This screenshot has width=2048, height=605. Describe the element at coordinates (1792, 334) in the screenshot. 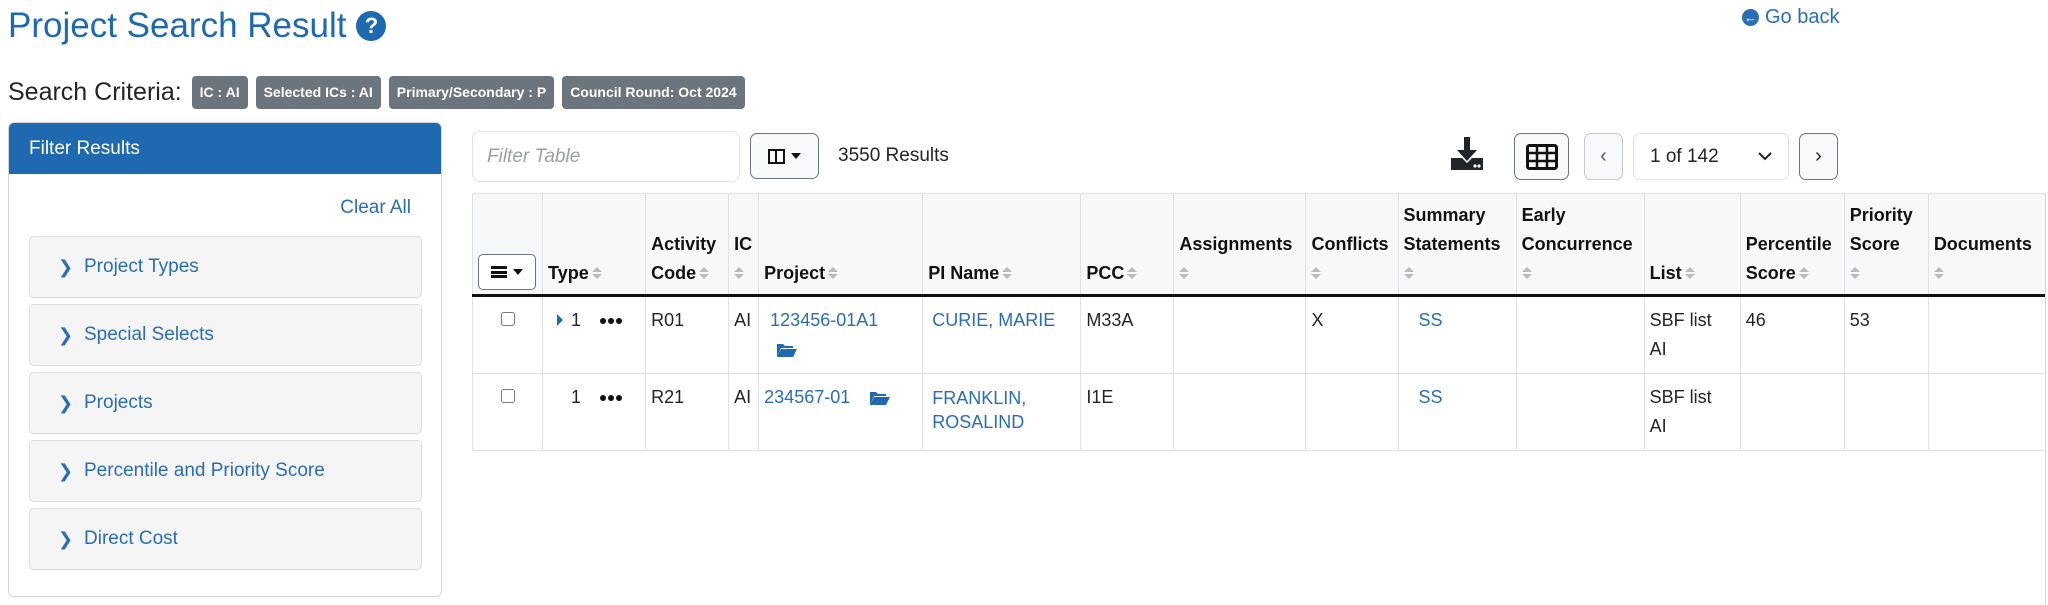

I see `cell-percentile-score: 46` at that location.